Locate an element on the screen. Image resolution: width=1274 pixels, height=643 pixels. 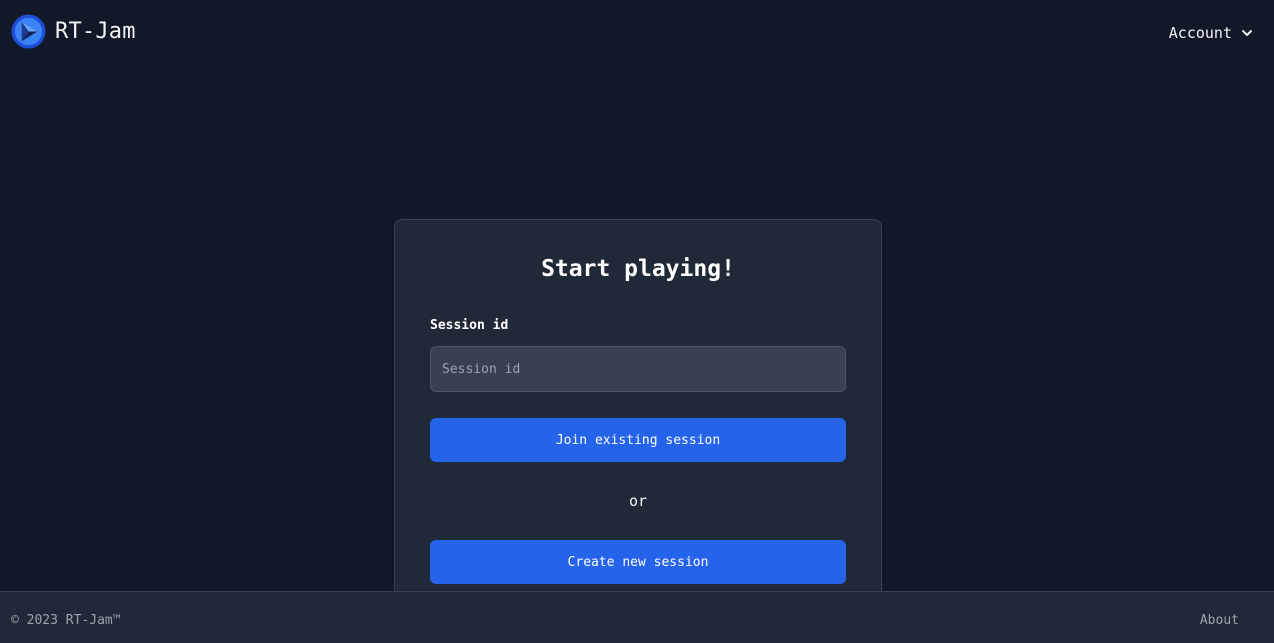
account-menu-button: Account is located at coordinates (1211, 33).